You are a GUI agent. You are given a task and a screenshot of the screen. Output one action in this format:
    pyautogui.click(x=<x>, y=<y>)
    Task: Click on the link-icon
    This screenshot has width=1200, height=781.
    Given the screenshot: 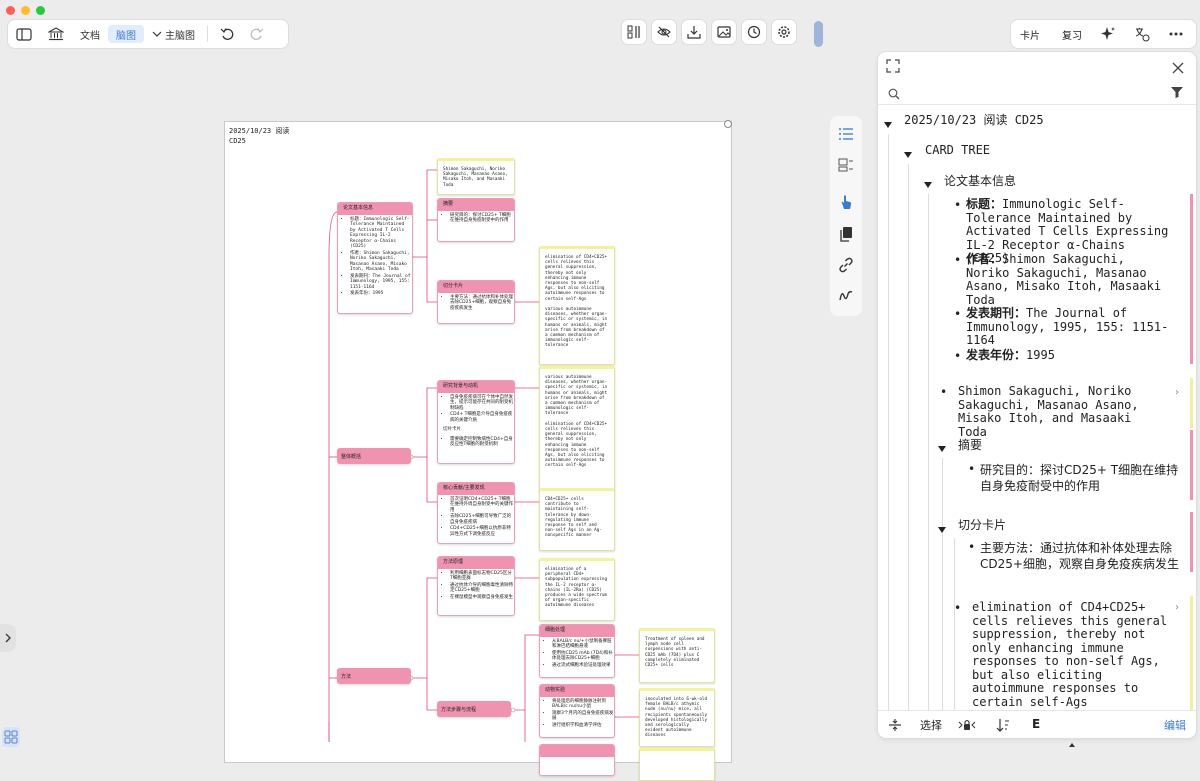 What is the action you would take?
    pyautogui.click(x=846, y=265)
    